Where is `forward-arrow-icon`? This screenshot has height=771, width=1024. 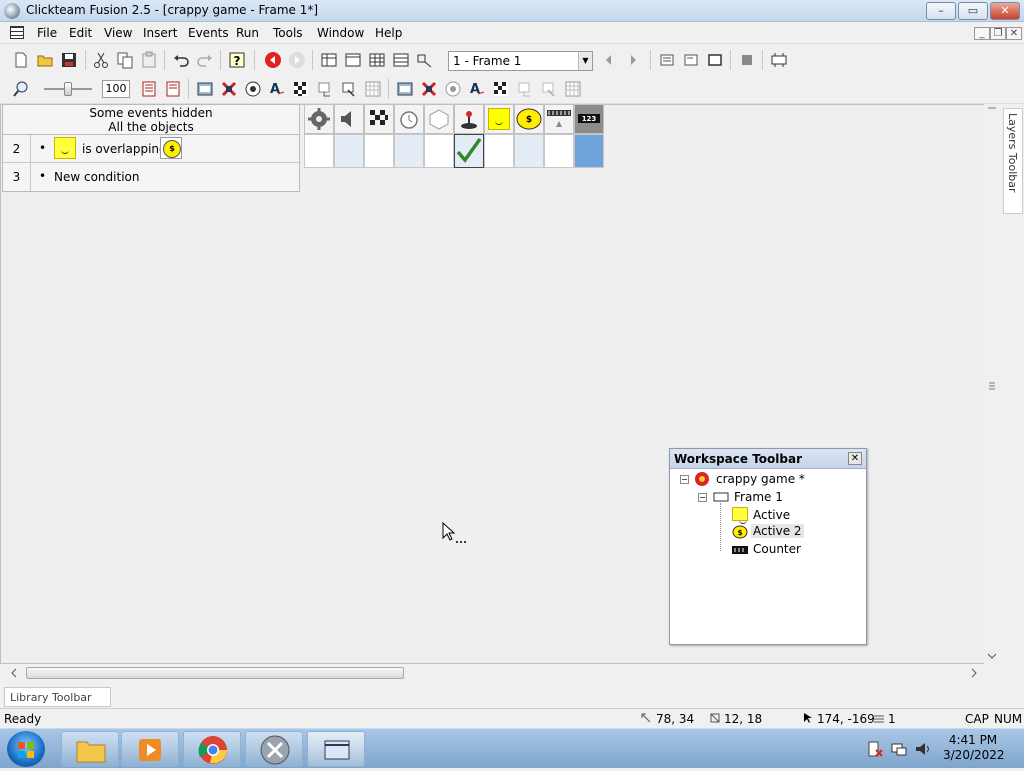
forward-arrow-icon is located at coordinates (297, 60).